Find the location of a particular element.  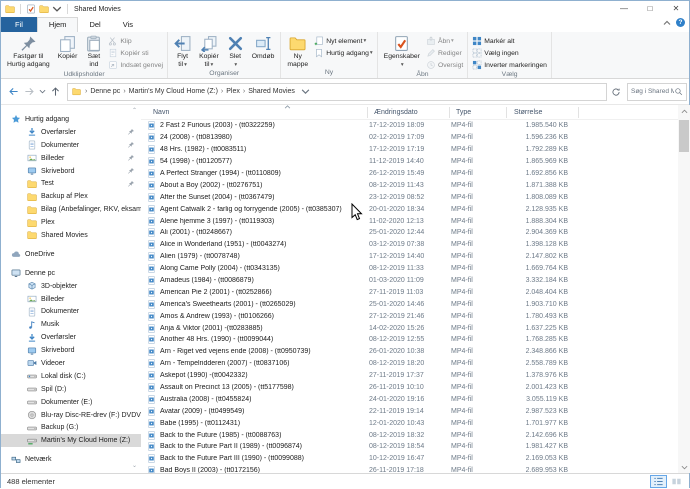

ribbon-button-inverter-markeringen: Inverter markeringen is located at coordinates (509, 65).